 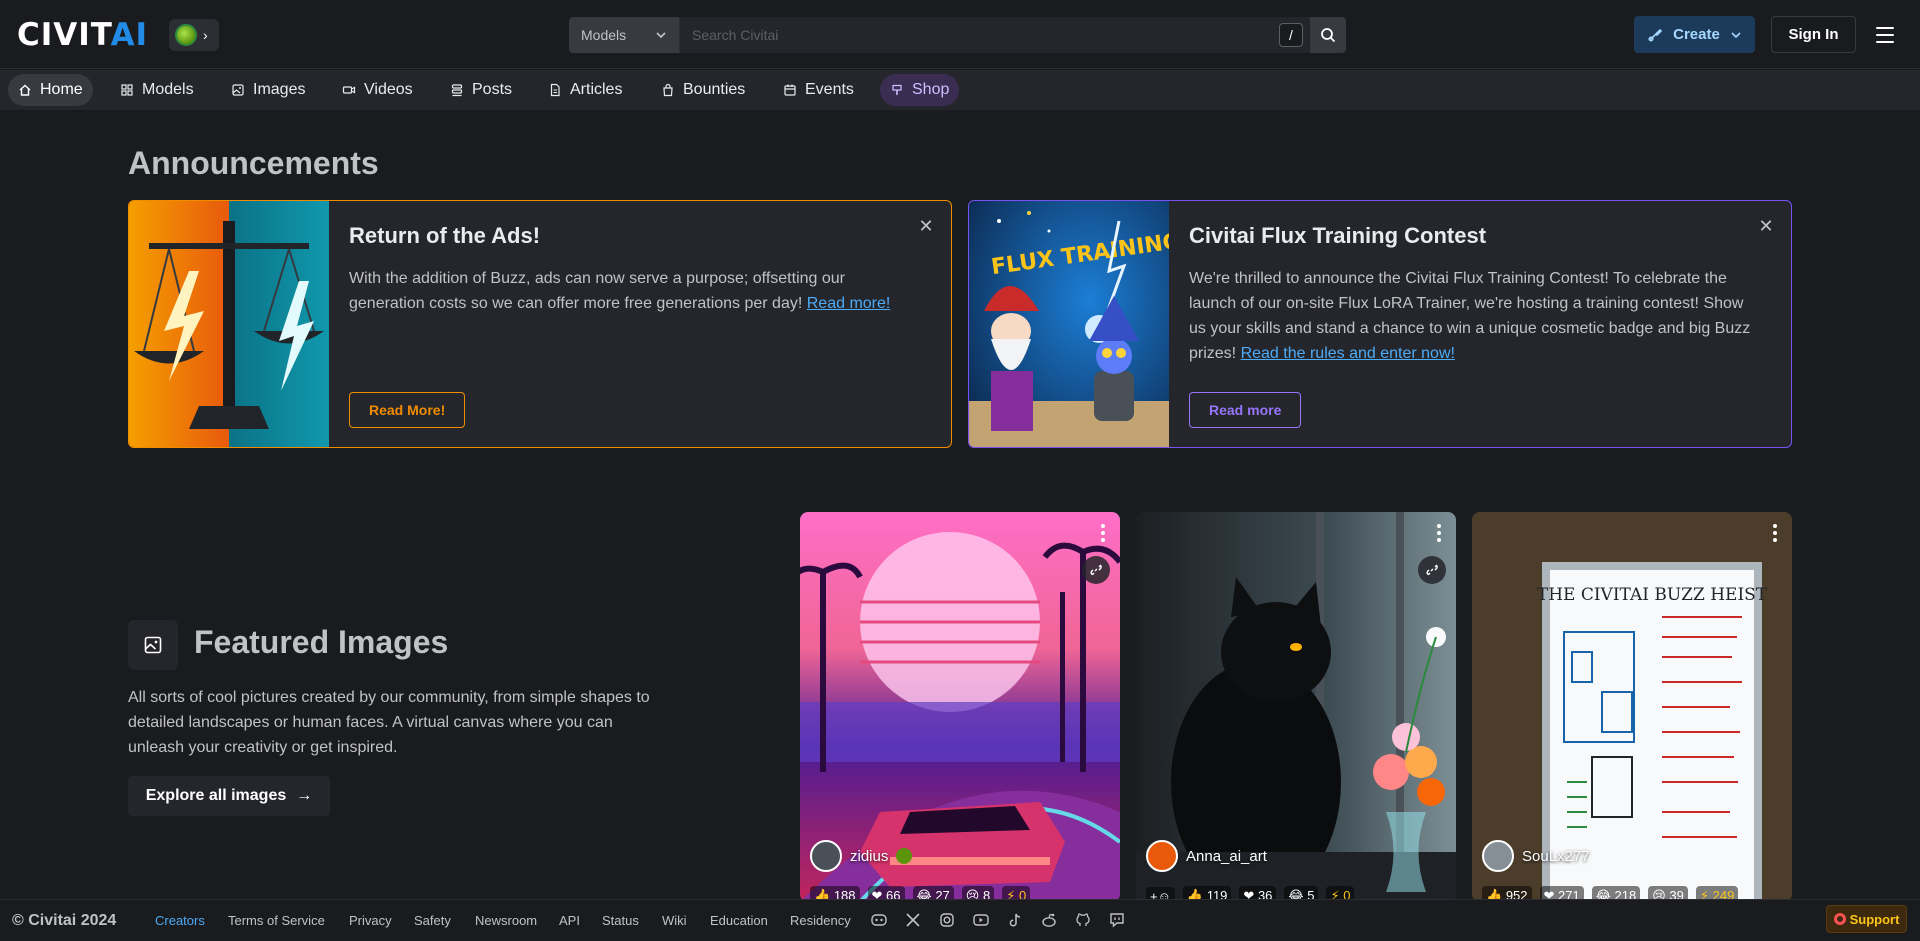 What do you see at coordinates (304, 795) in the screenshot?
I see `arrow-right-icon: →` at bounding box center [304, 795].